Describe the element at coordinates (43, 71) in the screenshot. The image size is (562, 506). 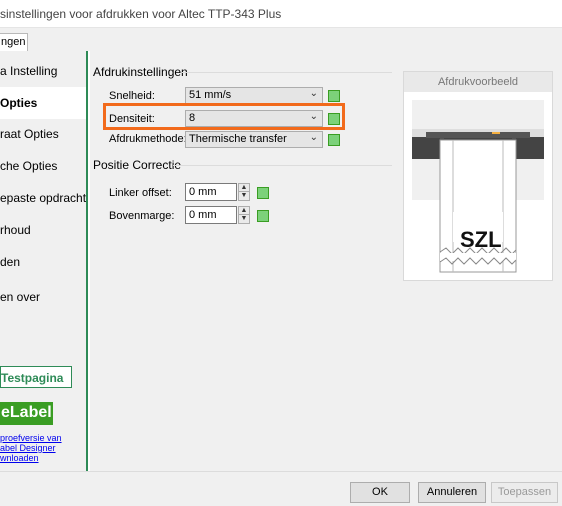
I see `sidebar-item-basic-settings: a Instelling` at that location.